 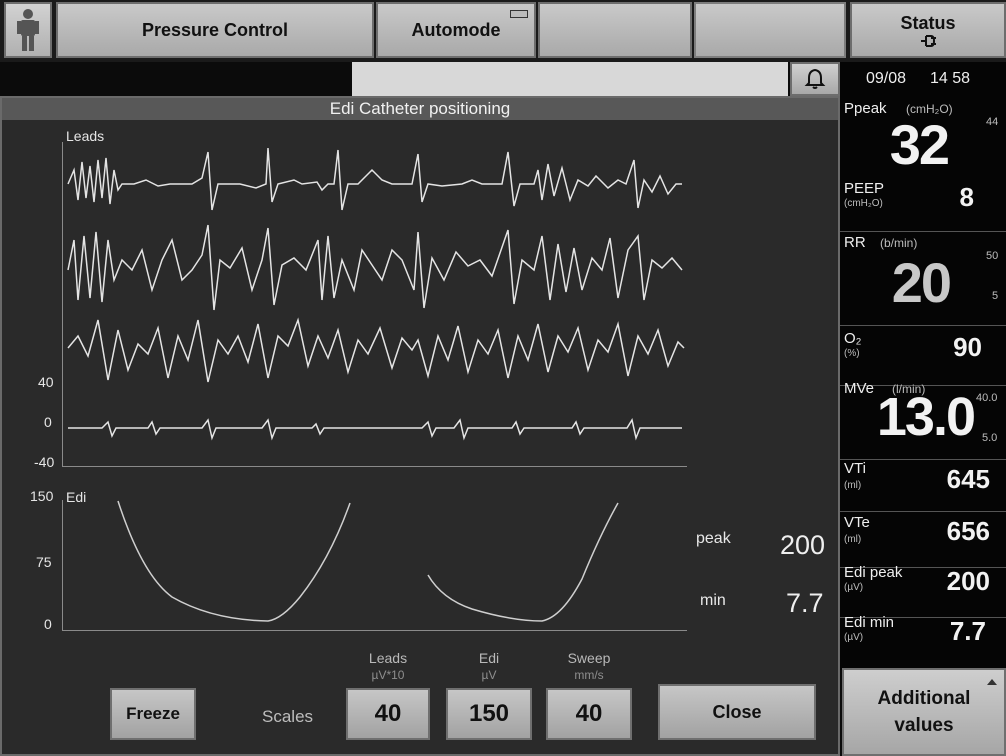 I want to click on edi-axis-bottom: 0, so click(x=48, y=624).